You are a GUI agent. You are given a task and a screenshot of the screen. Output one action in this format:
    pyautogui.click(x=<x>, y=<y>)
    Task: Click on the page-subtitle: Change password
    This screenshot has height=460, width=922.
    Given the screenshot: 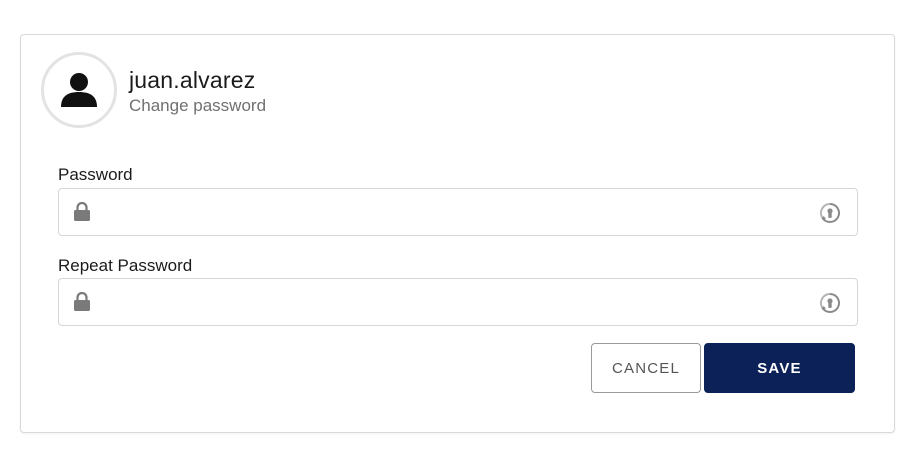 What is the action you would take?
    pyautogui.click(x=198, y=105)
    